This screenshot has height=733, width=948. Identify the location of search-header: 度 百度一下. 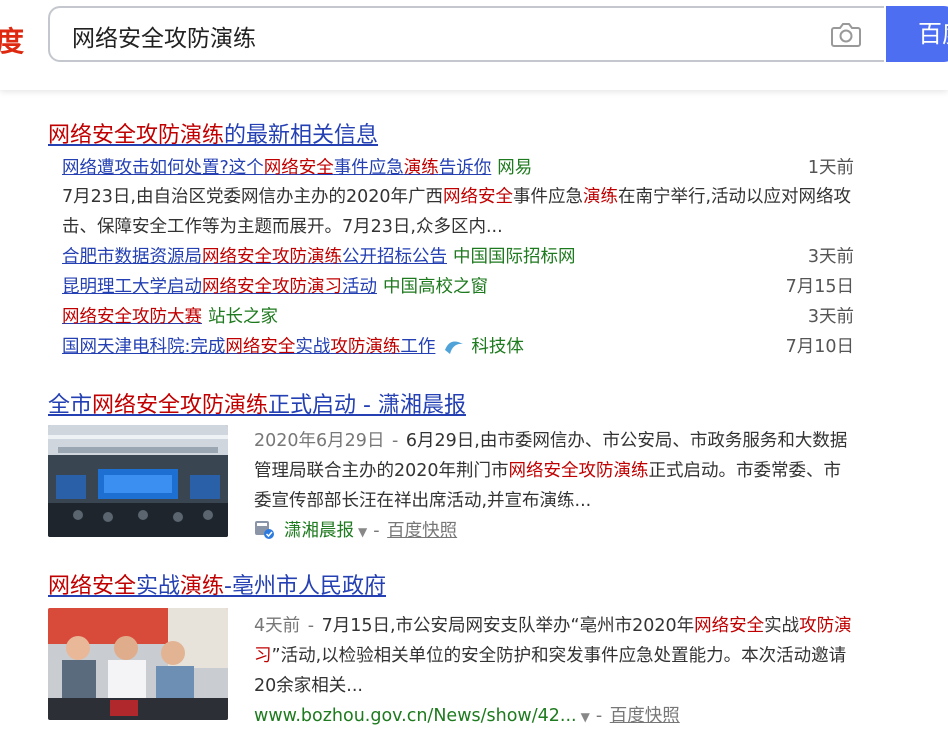
(474, 45).